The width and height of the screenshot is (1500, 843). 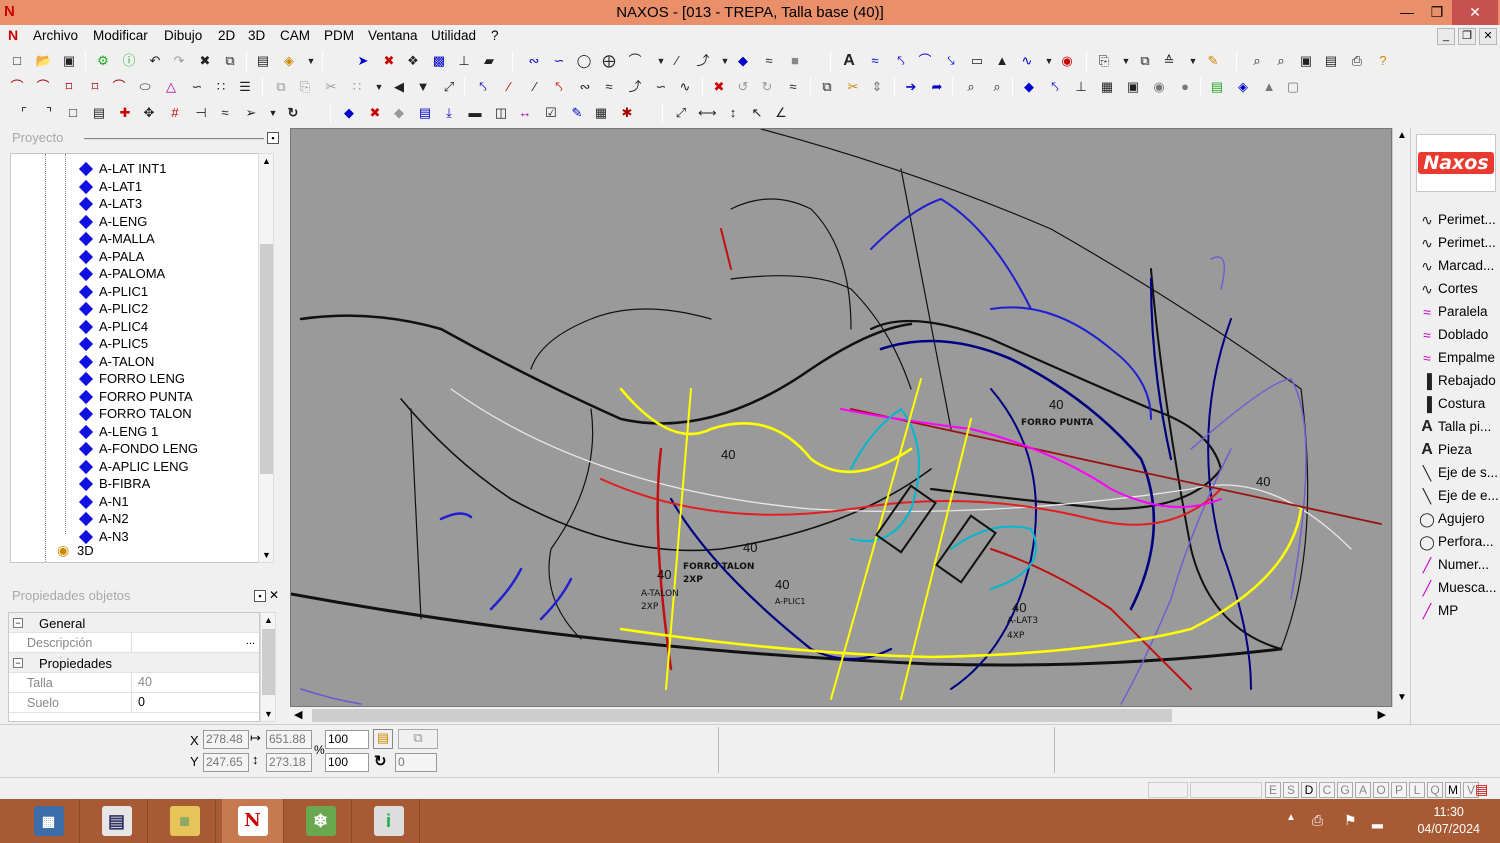 What do you see at coordinates (73, 113) in the screenshot?
I see `page-icon: □` at bounding box center [73, 113].